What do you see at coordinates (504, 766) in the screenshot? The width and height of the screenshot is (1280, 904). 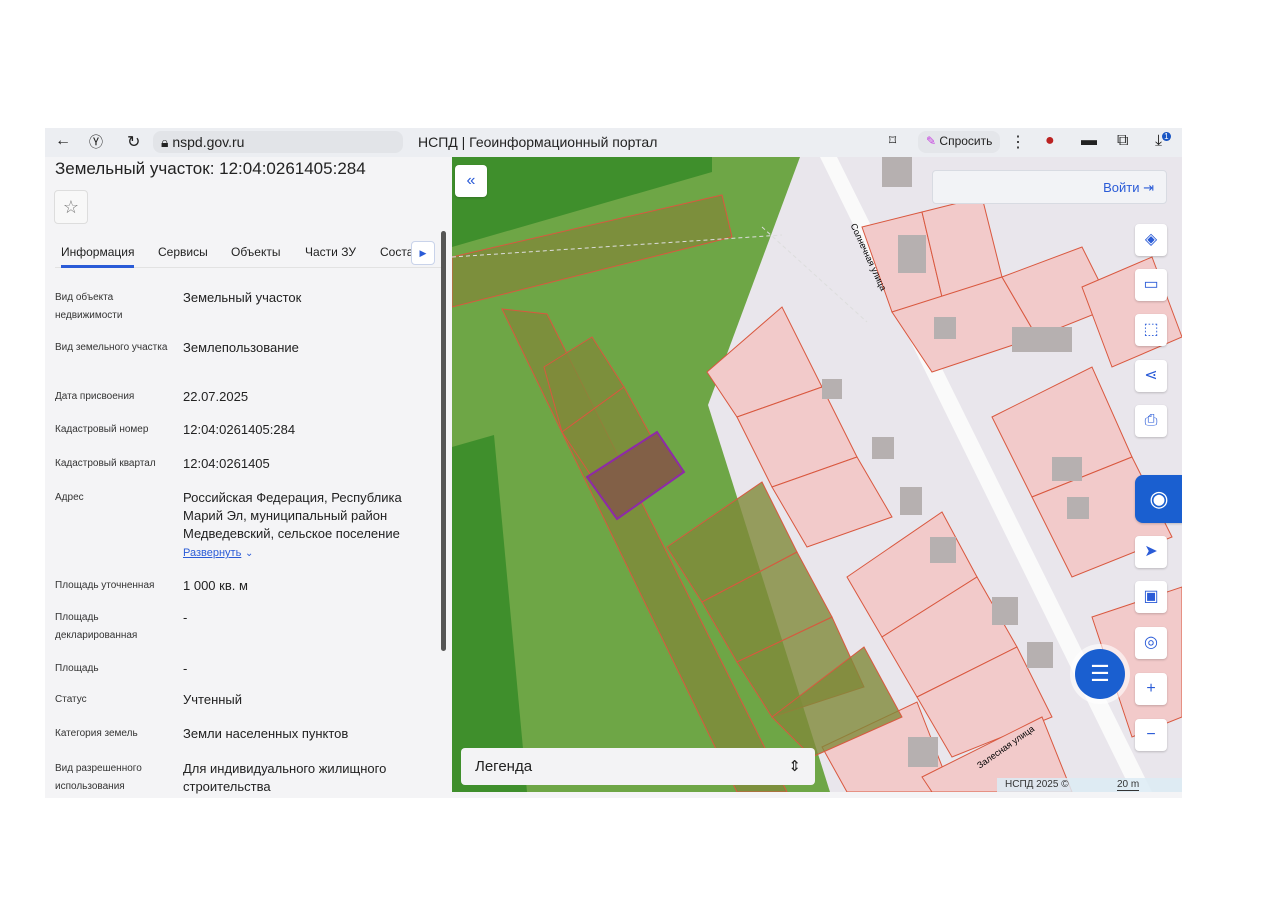 I see `legend-label: Легенда` at bounding box center [504, 766].